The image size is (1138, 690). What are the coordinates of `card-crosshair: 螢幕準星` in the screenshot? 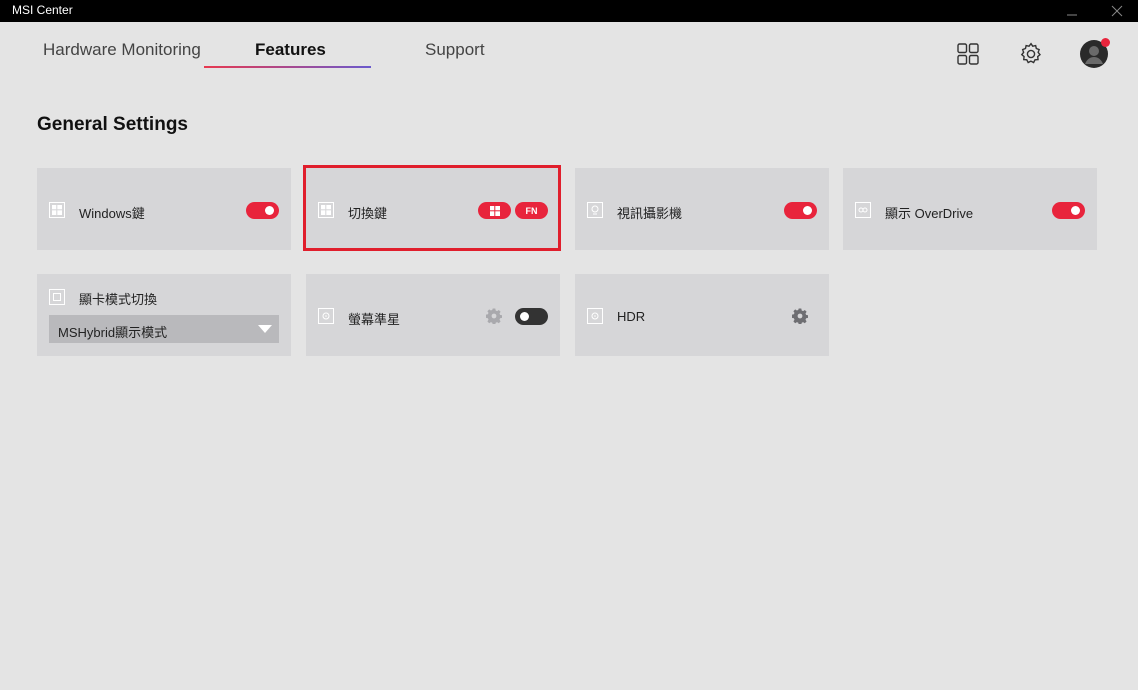 It's located at (433, 315).